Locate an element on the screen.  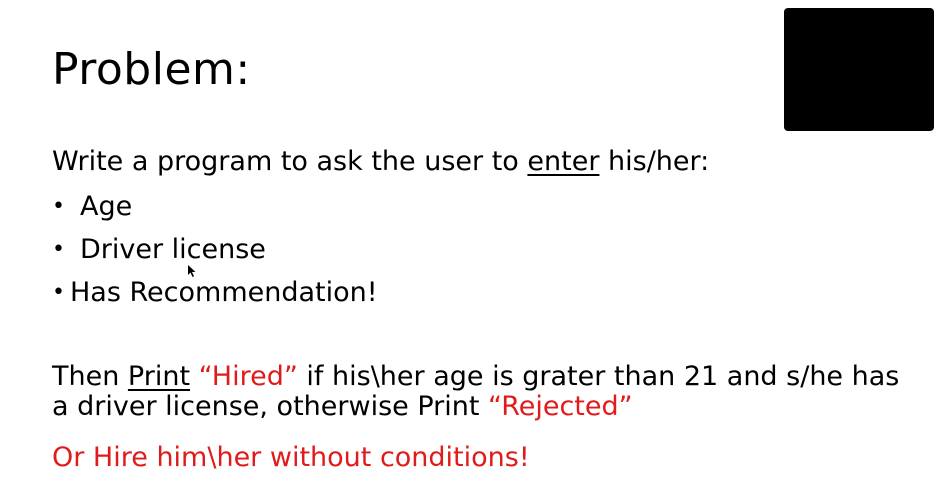
mouse-cursor-icon is located at coordinates (192, 271).